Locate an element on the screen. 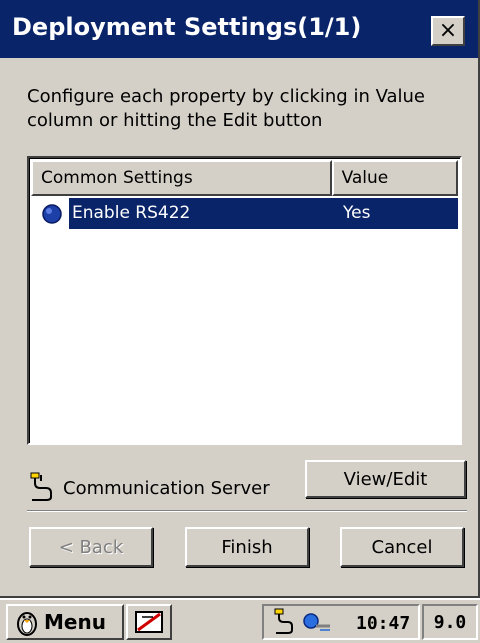 This screenshot has height=643, width=480. start-menu-button: Menu is located at coordinates (65, 622).